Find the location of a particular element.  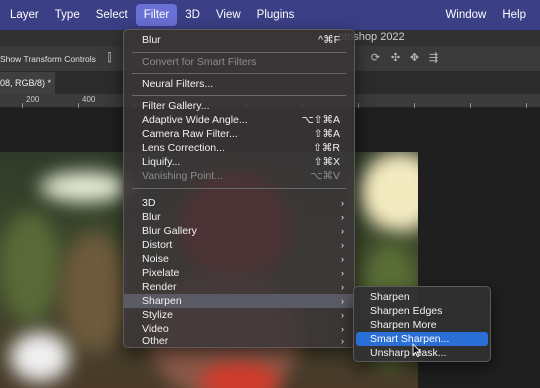

menu-item-liquify: Liquify... ⇧⌘X is located at coordinates (239, 162).